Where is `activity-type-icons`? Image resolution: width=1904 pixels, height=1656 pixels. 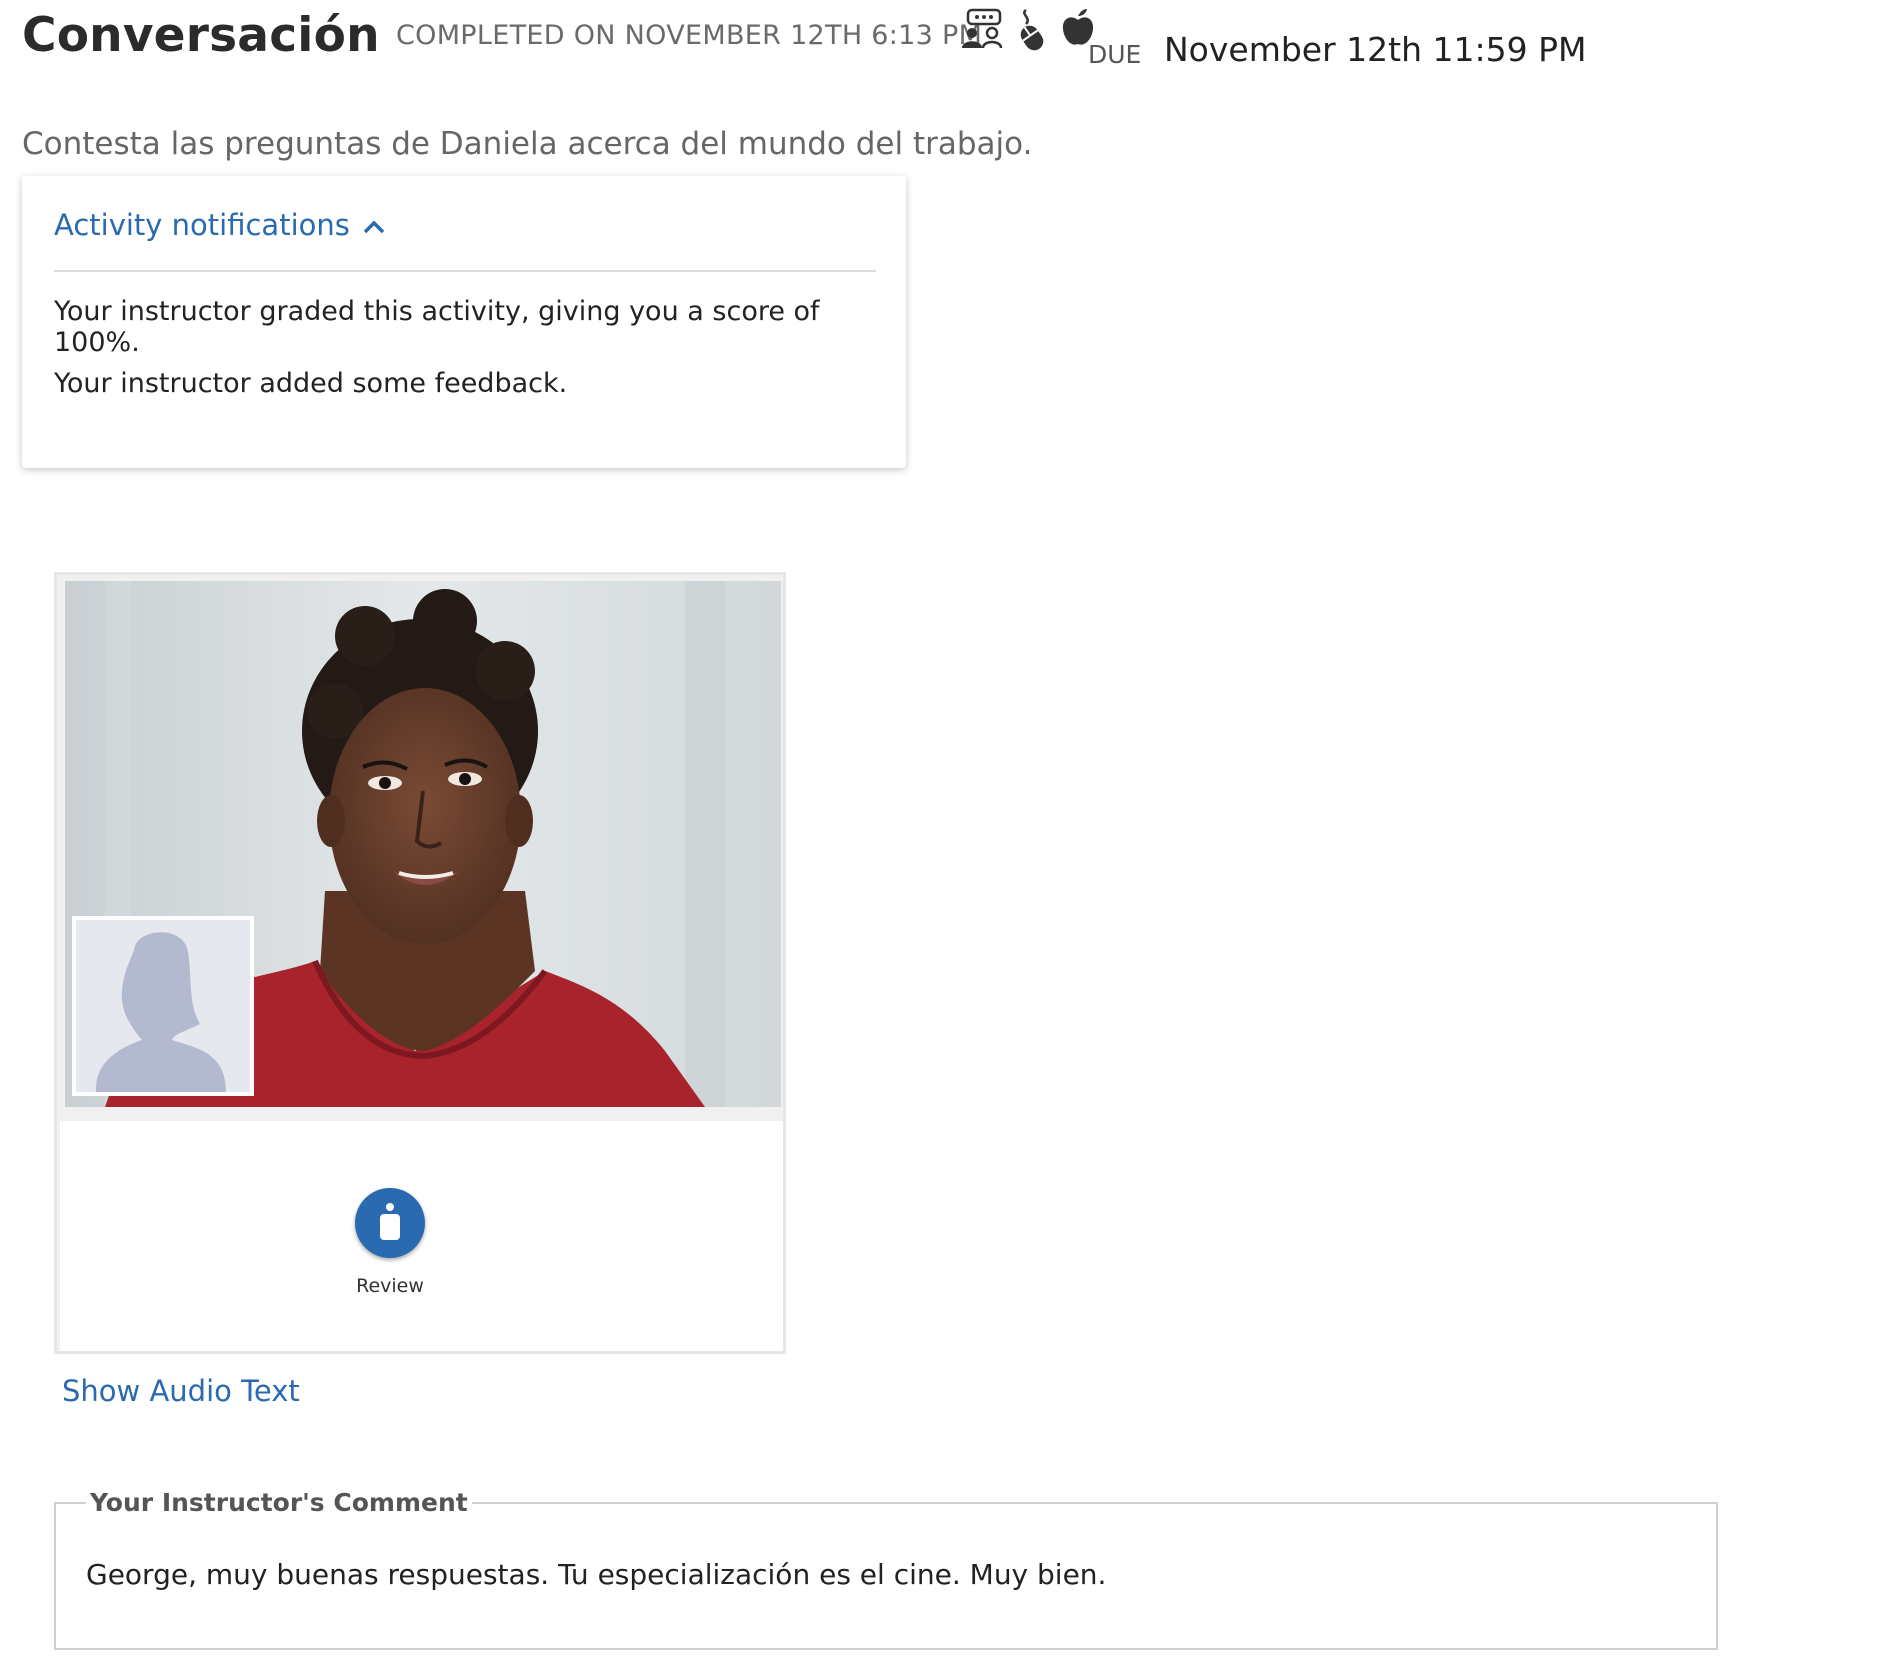
activity-type-icons is located at coordinates (1028, 30).